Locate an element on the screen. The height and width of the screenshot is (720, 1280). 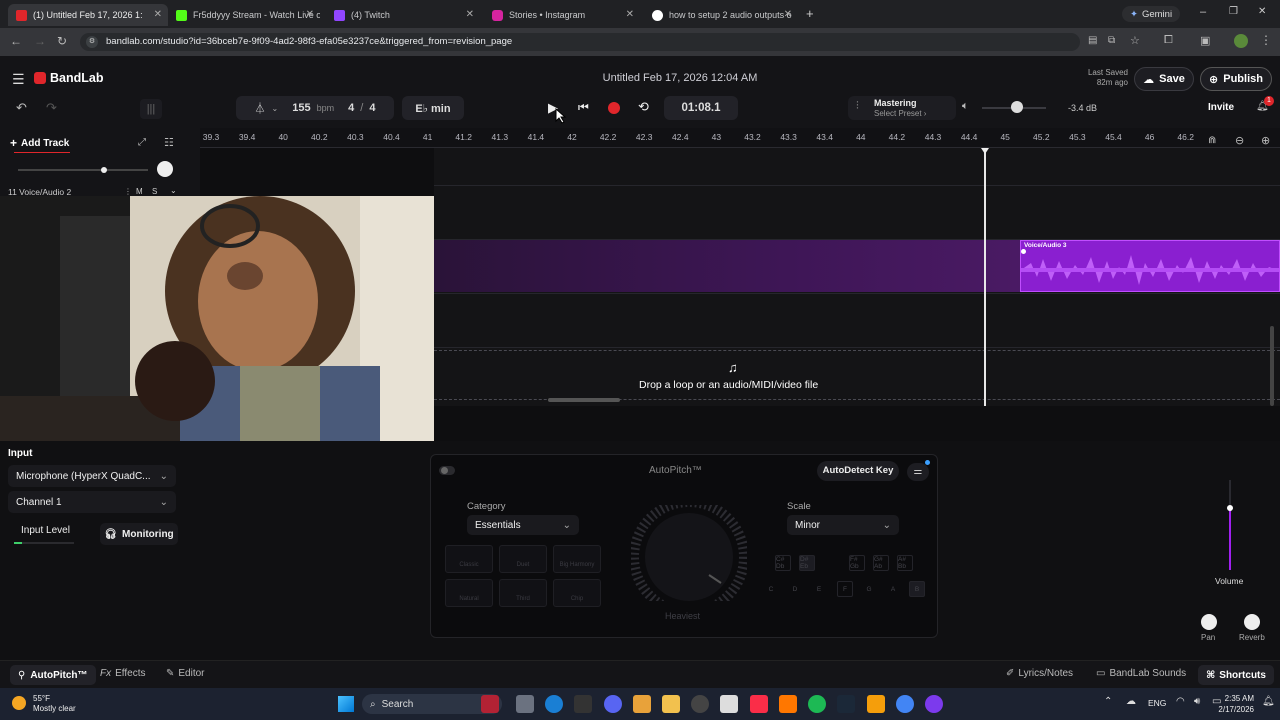
preset-natural: Natural is located at coordinates (469, 593).